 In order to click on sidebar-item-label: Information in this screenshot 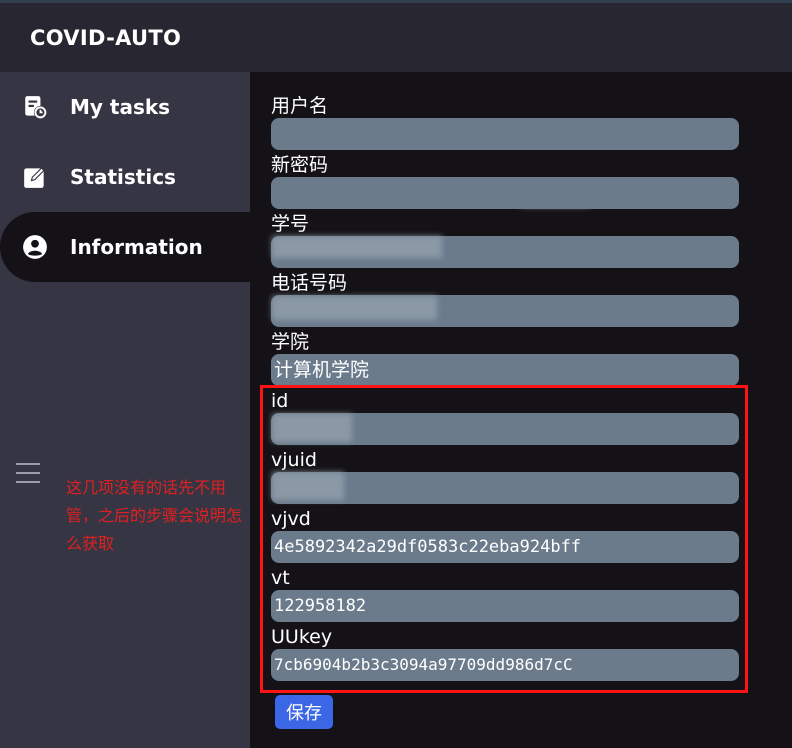, I will do `click(136, 247)`.